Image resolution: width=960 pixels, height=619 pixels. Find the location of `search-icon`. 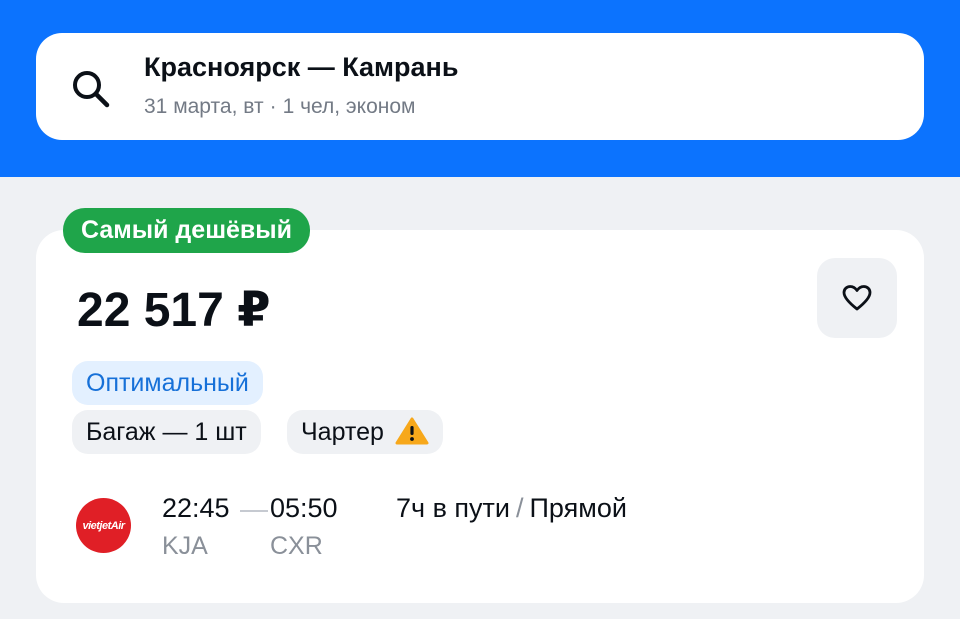

search-icon is located at coordinates (91, 89).